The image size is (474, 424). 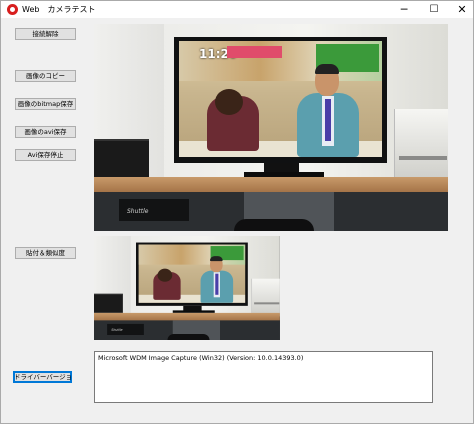 What do you see at coordinates (12, 9) in the screenshot?
I see `camera-app-icon` at bounding box center [12, 9].